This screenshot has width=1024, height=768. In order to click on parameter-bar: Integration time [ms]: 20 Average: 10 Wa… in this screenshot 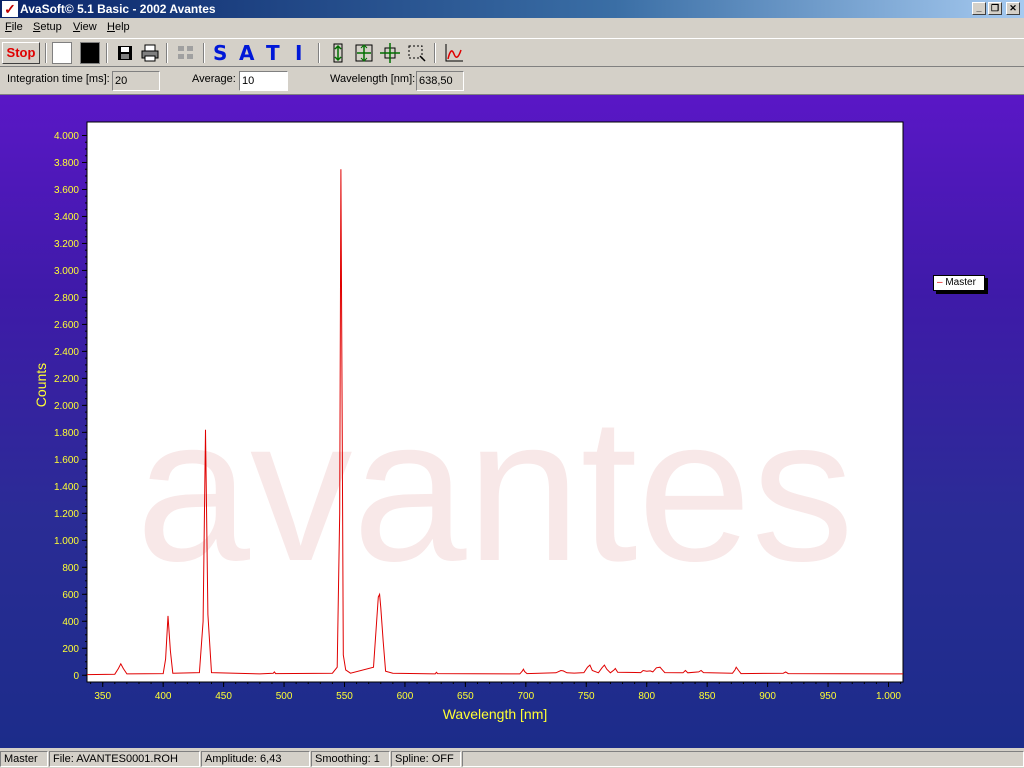, I will do `click(512, 81)`.